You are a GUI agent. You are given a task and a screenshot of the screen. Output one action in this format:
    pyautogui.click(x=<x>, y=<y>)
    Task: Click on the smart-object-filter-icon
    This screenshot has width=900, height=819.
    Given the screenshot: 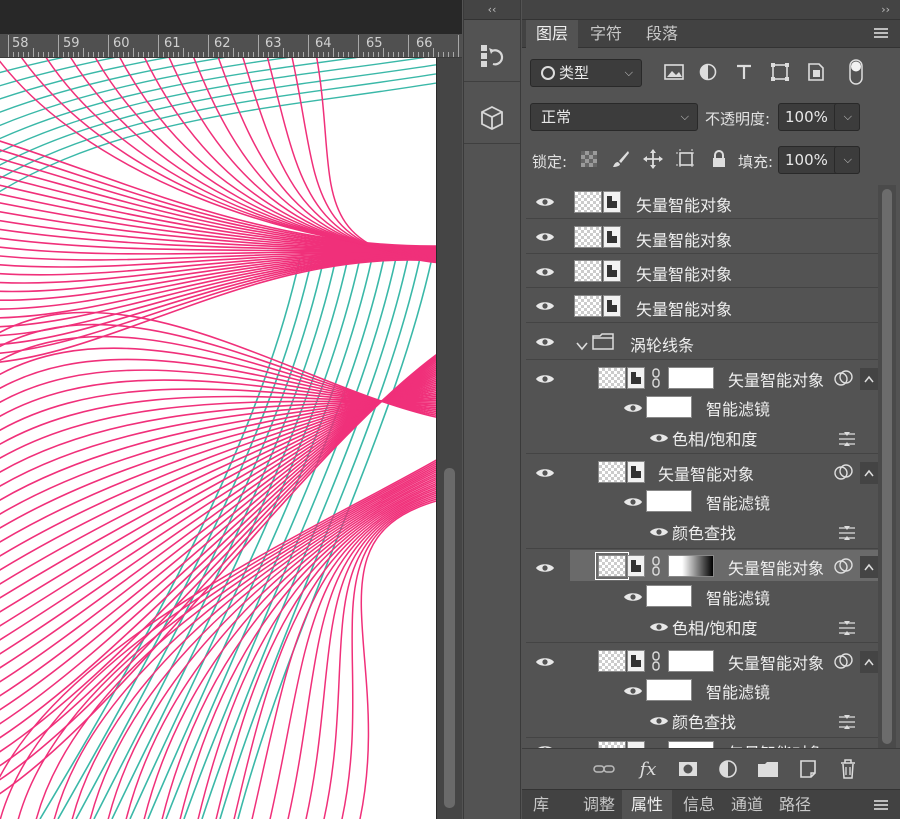 What is the action you would take?
    pyautogui.click(x=816, y=72)
    